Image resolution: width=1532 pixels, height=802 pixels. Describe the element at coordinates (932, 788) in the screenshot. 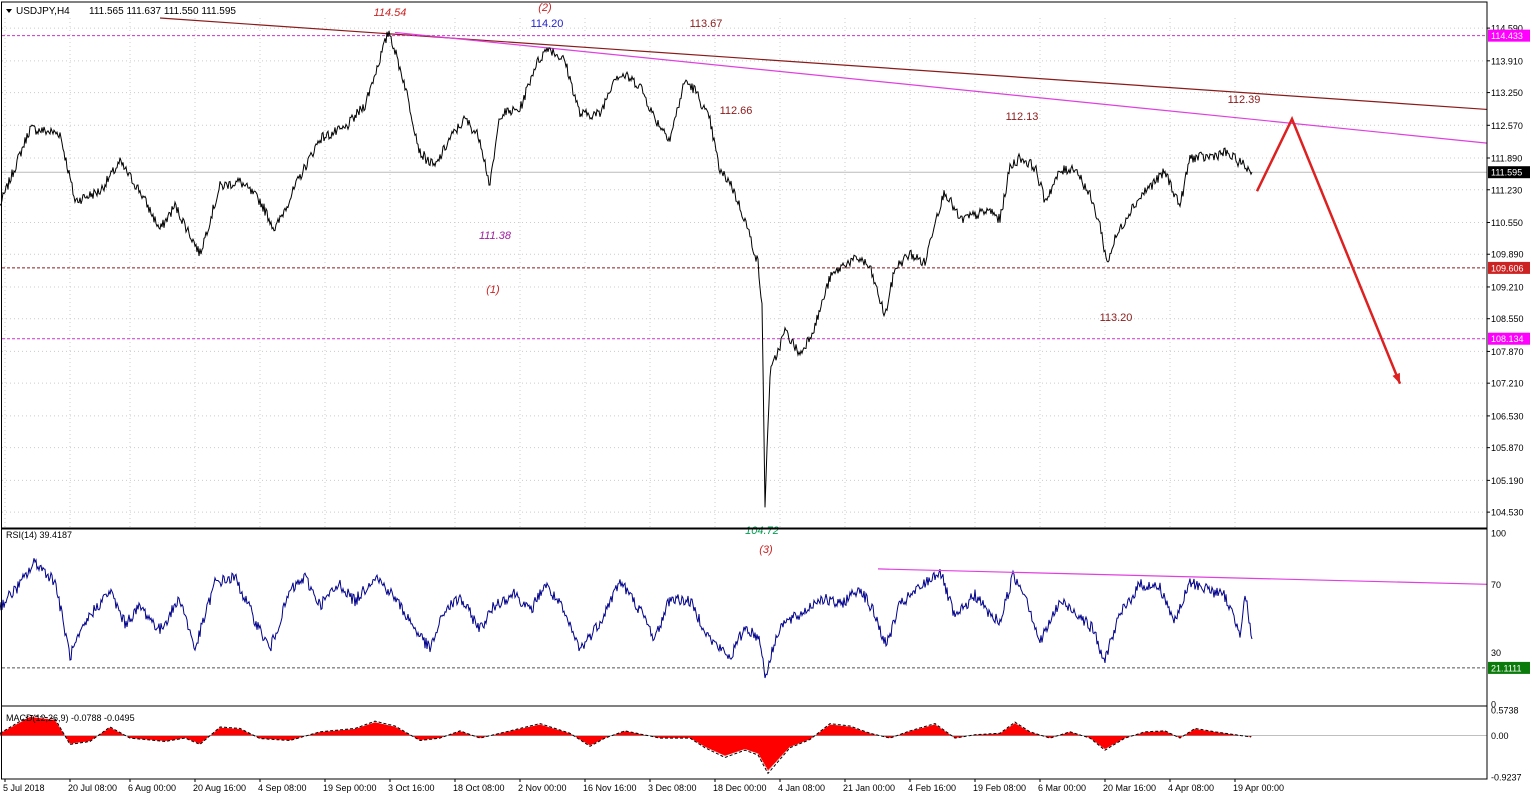

I see `time-tick-label: 4 Feb 16:00` at that location.